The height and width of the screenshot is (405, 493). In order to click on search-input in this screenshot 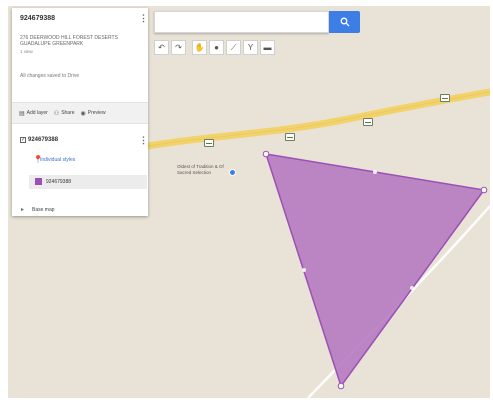, I will do `click(241, 22)`.